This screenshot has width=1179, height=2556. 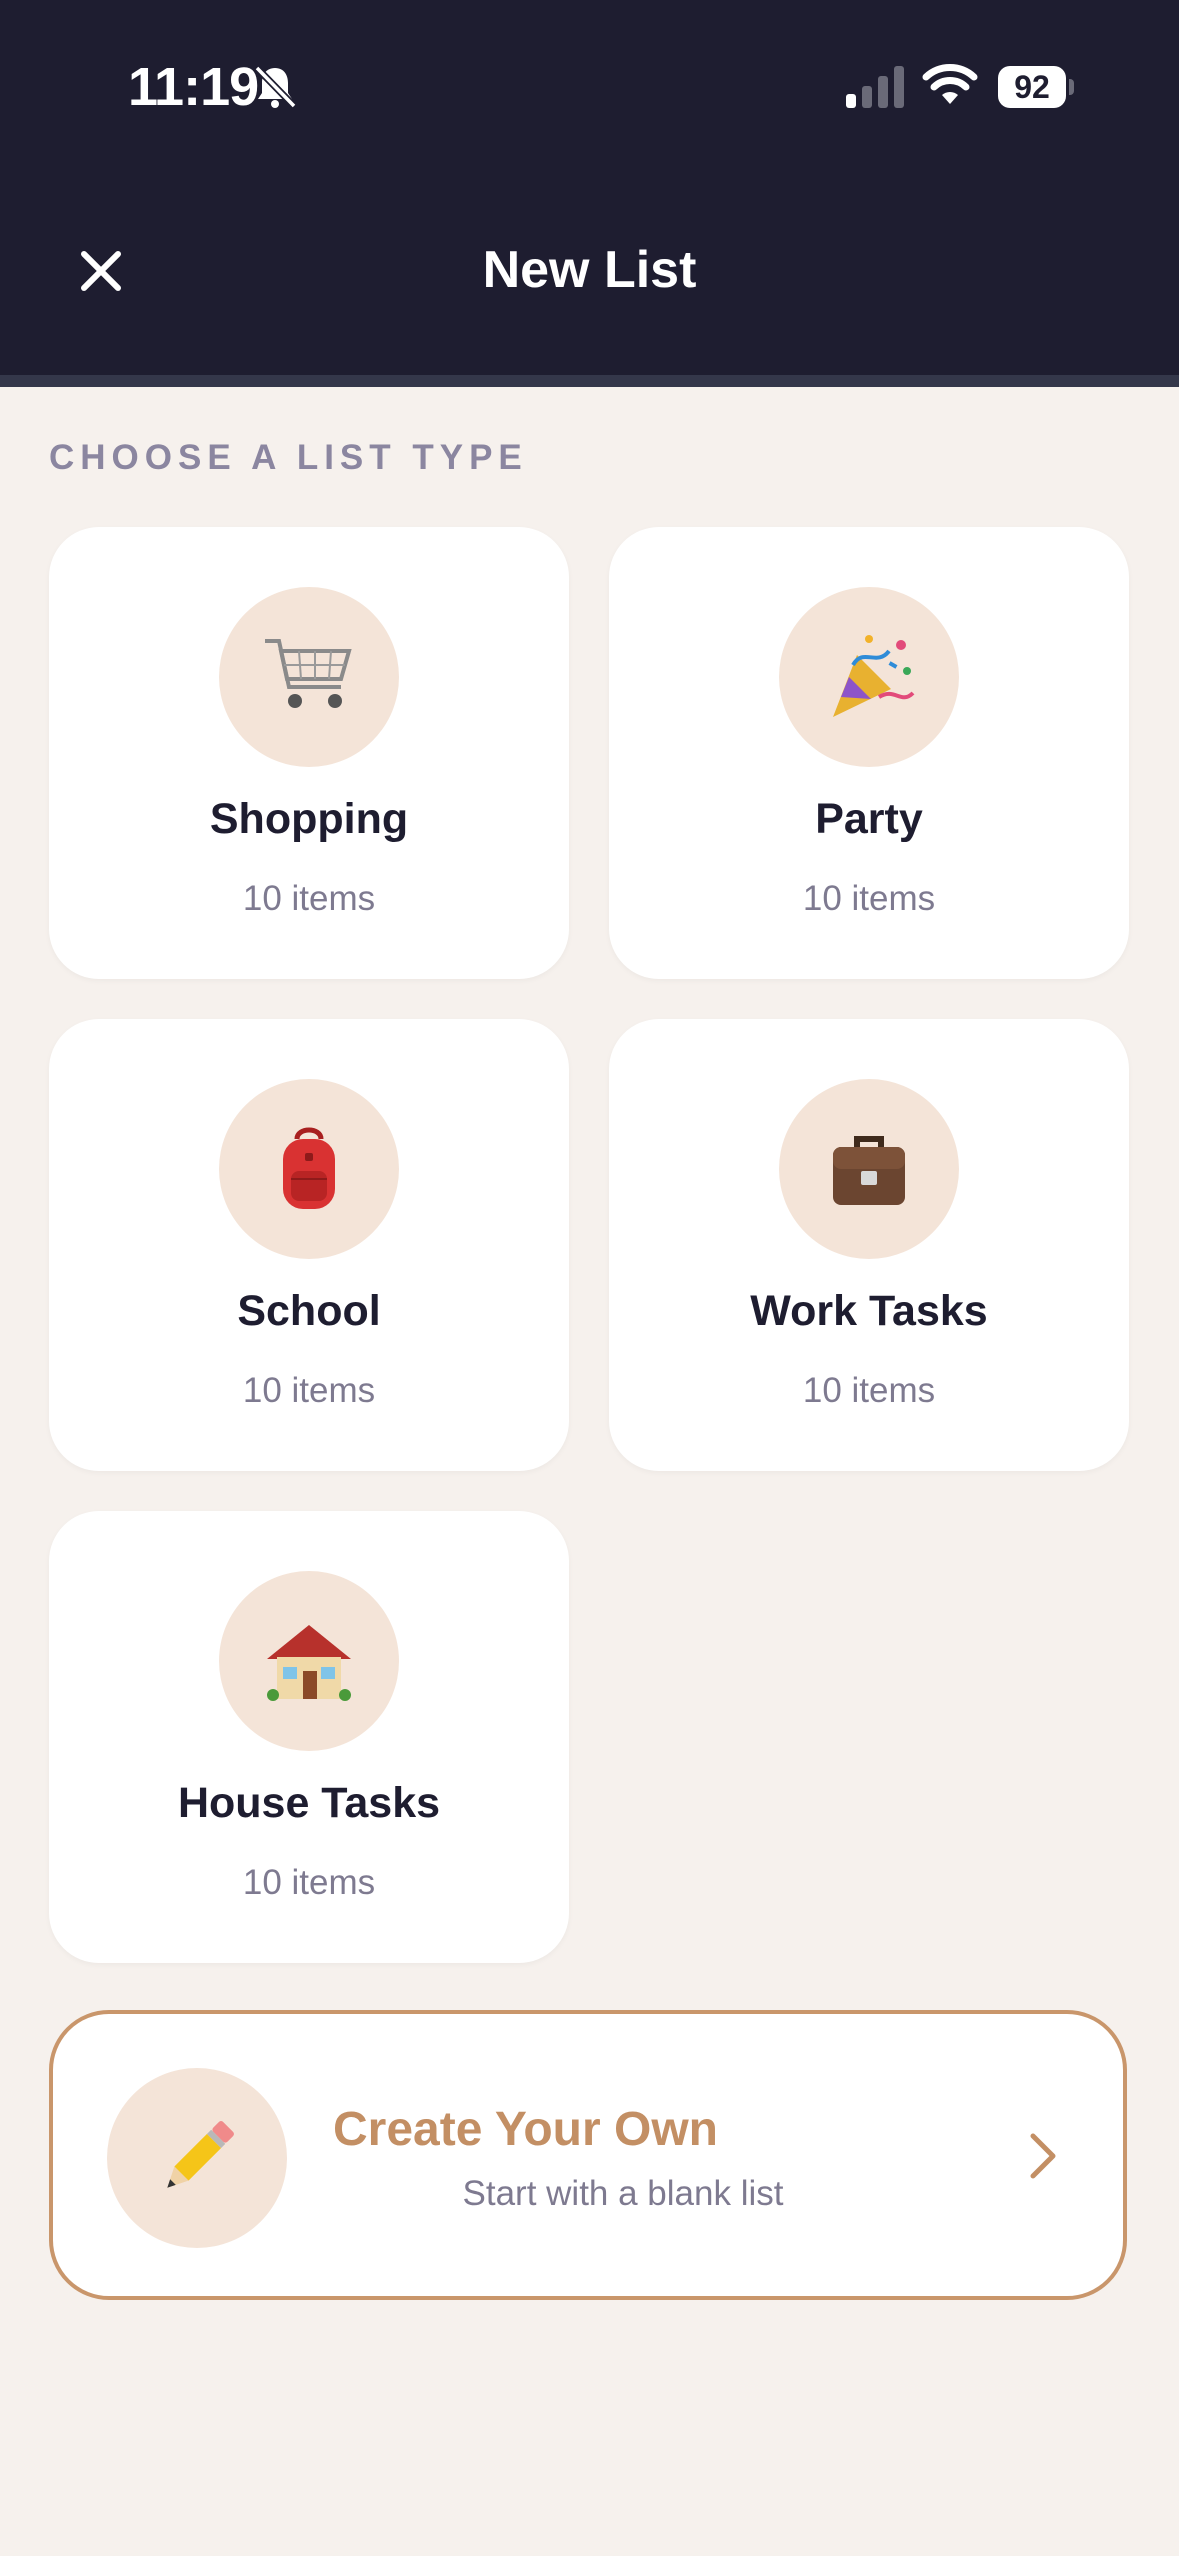 What do you see at coordinates (525, 2129) in the screenshot?
I see `create-your-own-title: Create Your Own` at bounding box center [525, 2129].